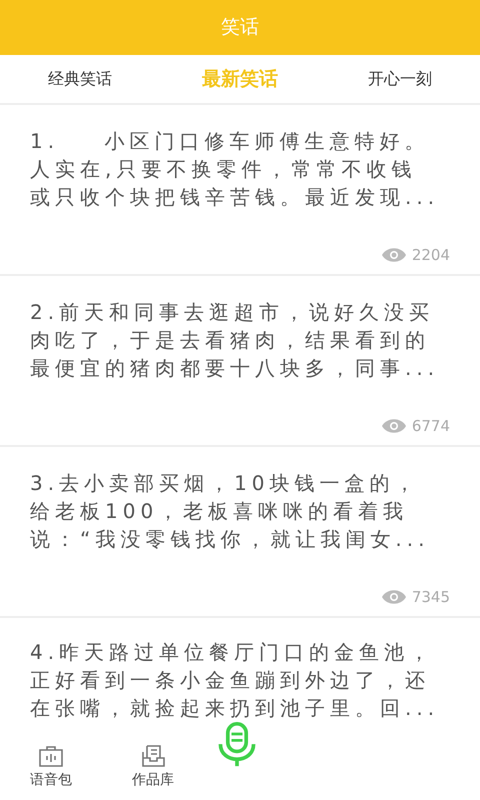 This screenshot has width=480, height=800. What do you see at coordinates (153, 756) in the screenshot?
I see `tray-icon` at bounding box center [153, 756].